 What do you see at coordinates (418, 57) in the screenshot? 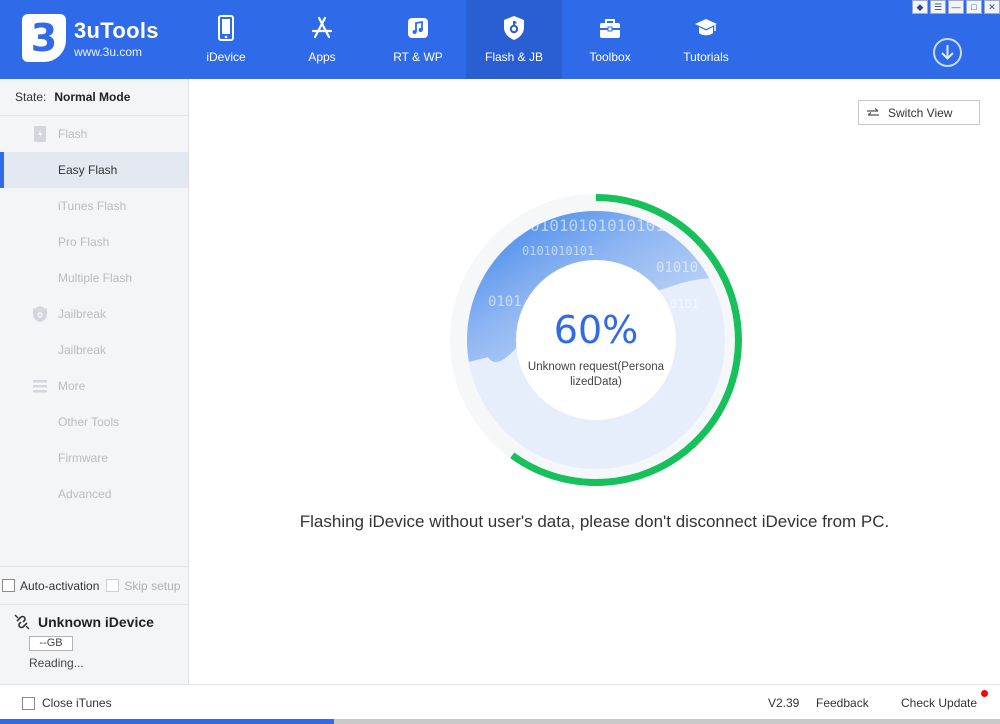
I see `nav-label: RT & WP` at bounding box center [418, 57].